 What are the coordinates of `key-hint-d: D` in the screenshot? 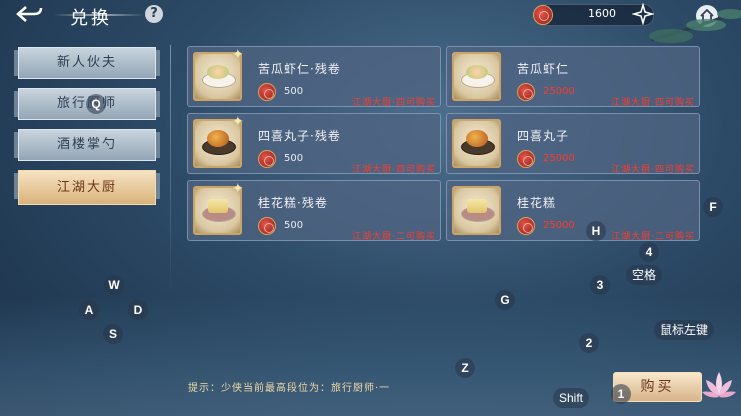 It's located at (138, 310).